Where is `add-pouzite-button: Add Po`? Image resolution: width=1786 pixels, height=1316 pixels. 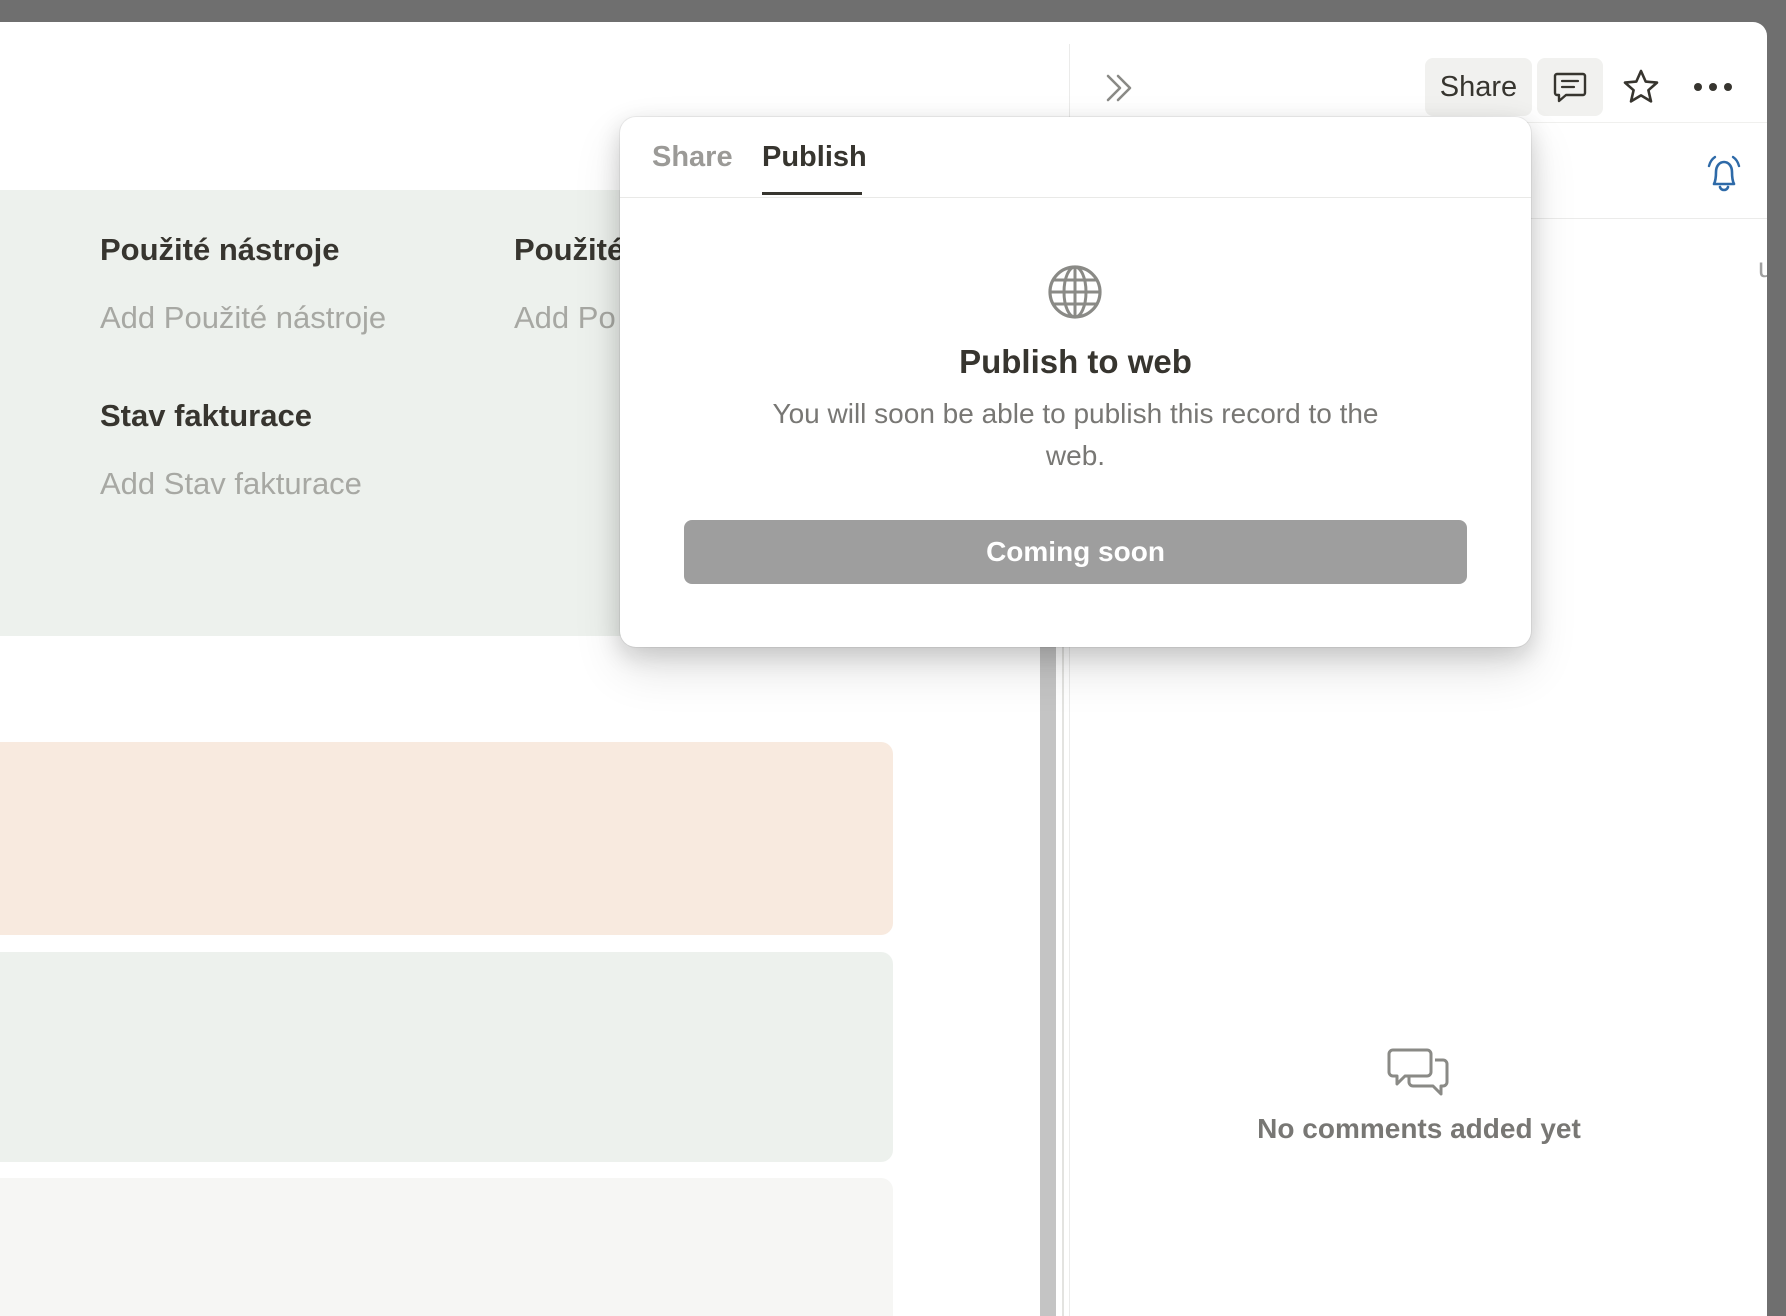
add-pouzite-button: Add Po is located at coordinates (565, 318).